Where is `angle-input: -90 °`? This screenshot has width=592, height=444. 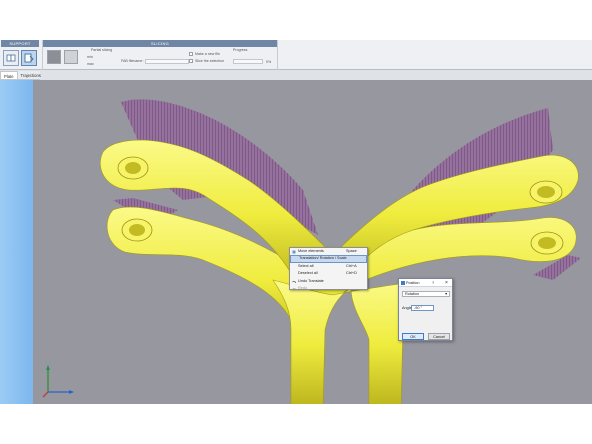
angle-input: -90 ° is located at coordinates (422, 308).